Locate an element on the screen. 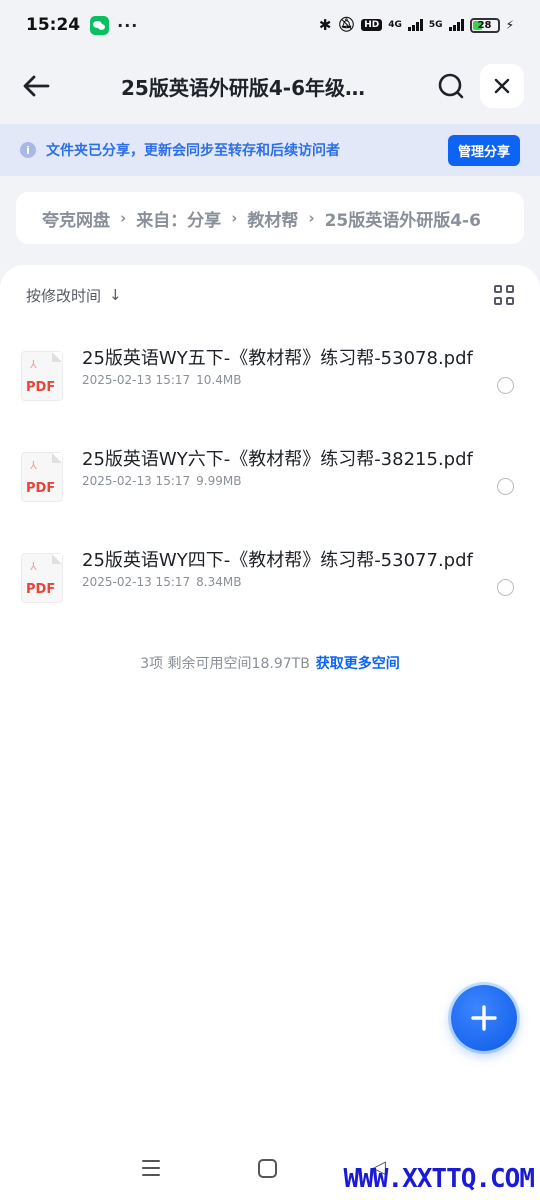 The image size is (540, 1200). info-icon: i is located at coordinates (28, 150).